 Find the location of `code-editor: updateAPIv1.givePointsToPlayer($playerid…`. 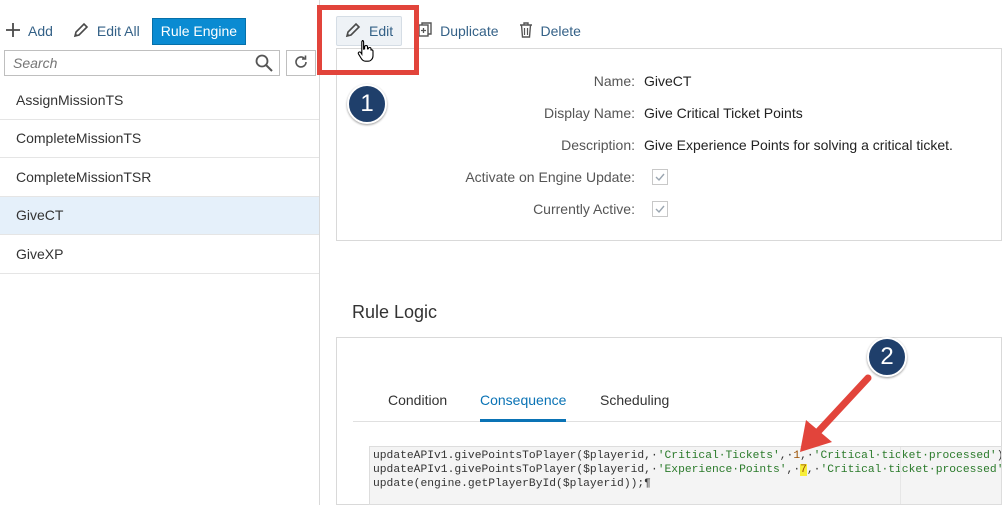

code-editor: updateAPIv1.givePointsToPlayer($playerid… is located at coordinates (685, 475).